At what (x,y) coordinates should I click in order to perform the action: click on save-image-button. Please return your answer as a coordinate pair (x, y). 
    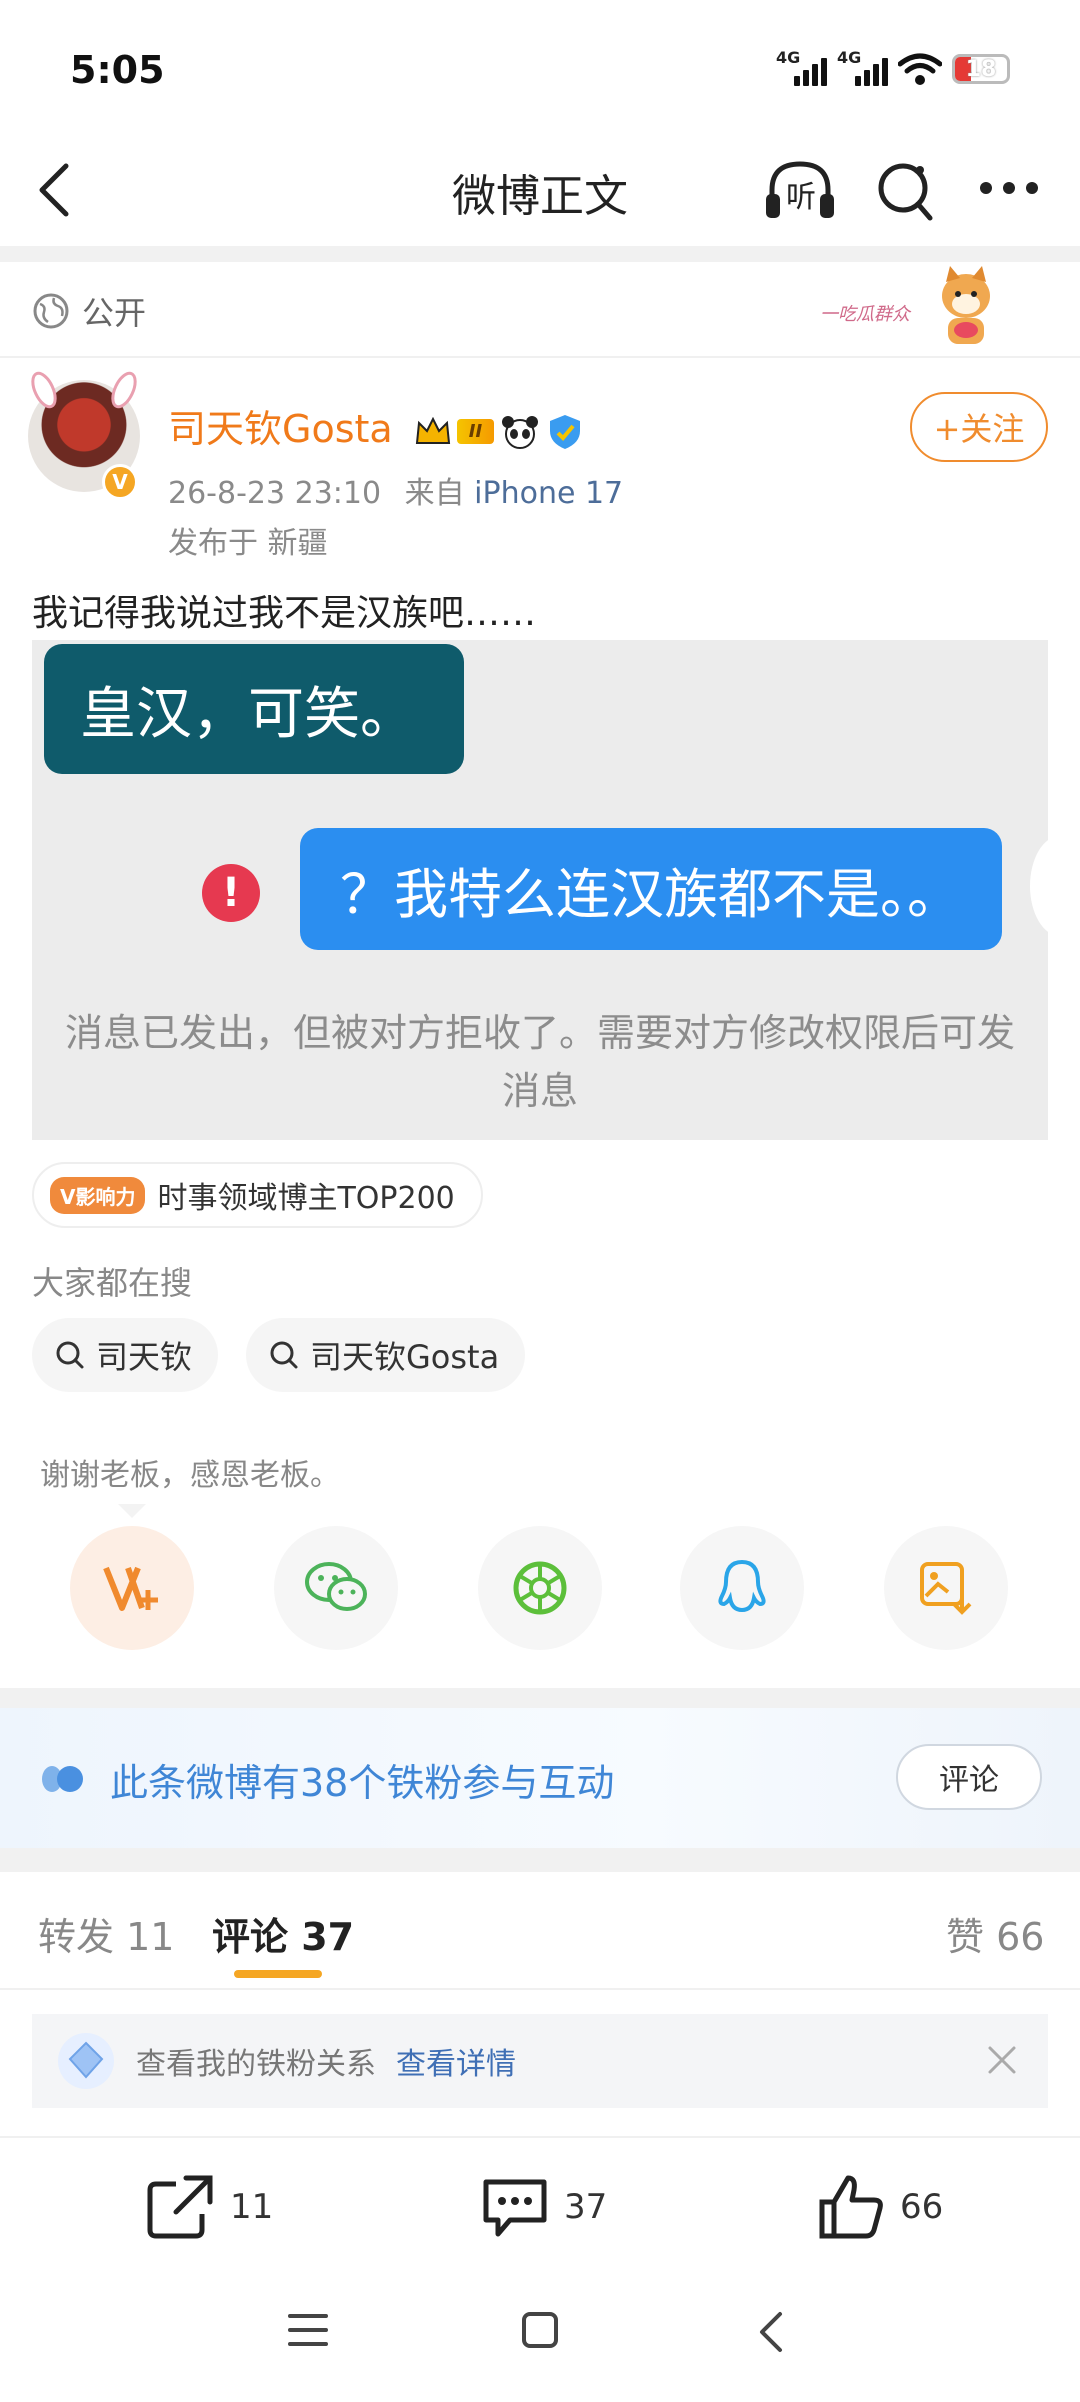
    Looking at the image, I should click on (946, 1588).